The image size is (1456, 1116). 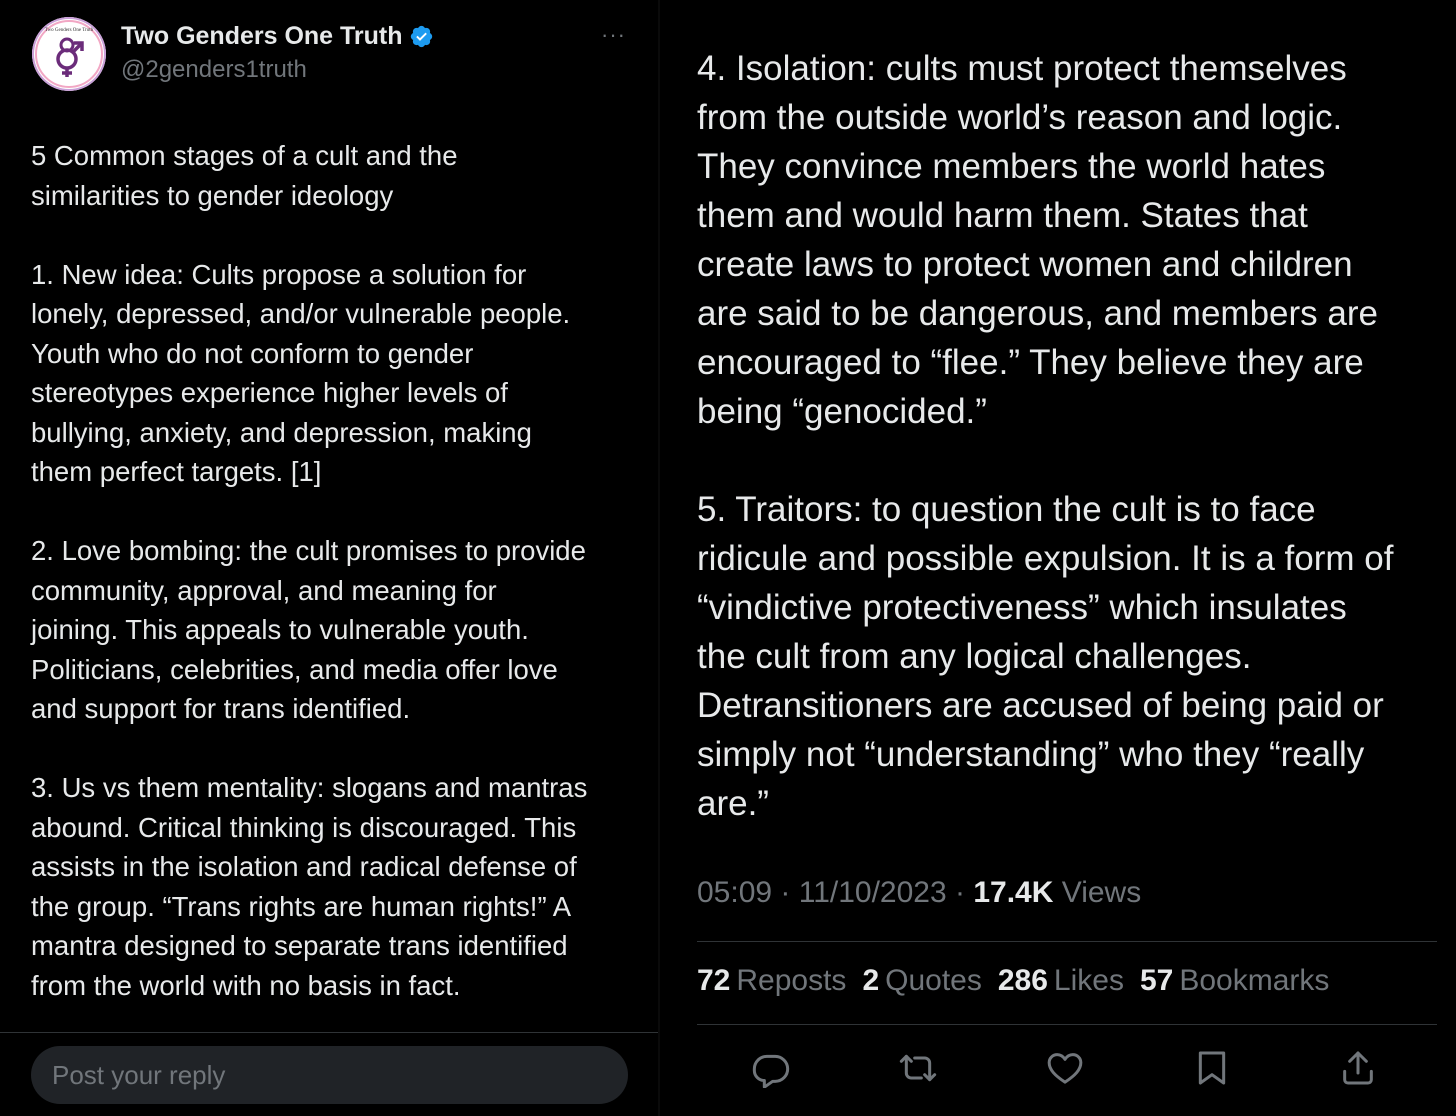 I want to click on repost-arrows-icon, so click(x=918, y=1068).